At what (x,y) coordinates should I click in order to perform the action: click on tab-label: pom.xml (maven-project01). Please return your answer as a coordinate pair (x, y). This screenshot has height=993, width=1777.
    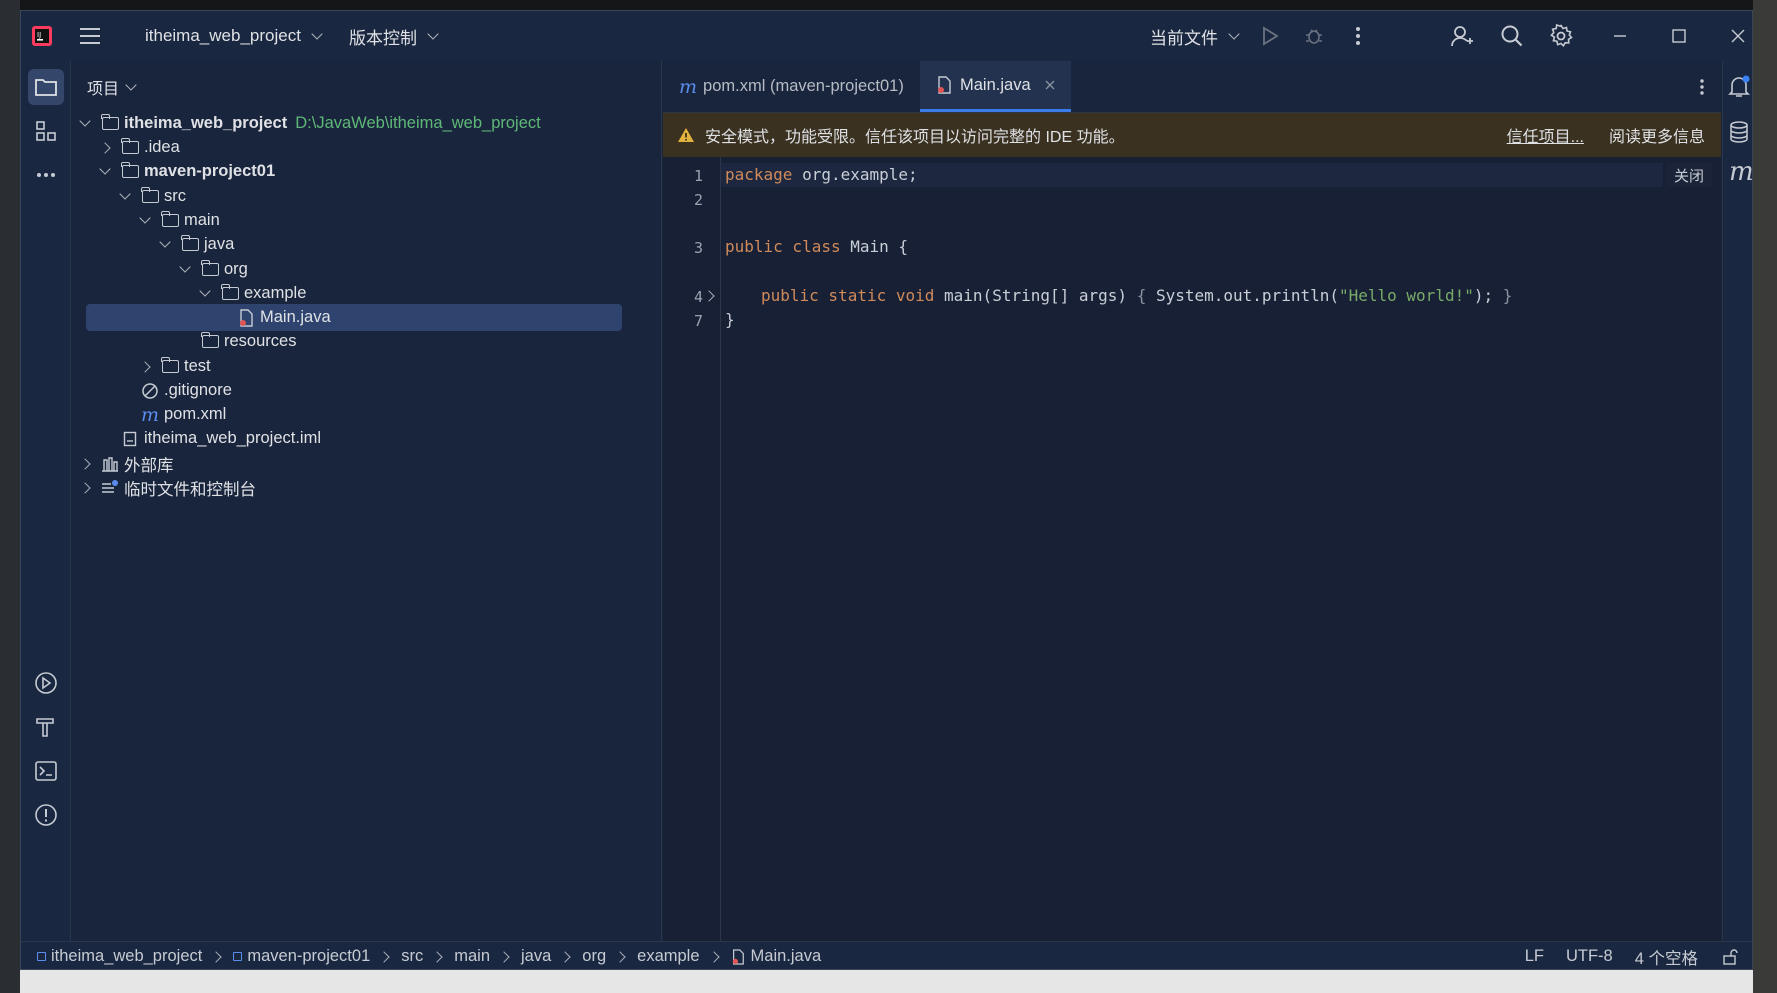
    Looking at the image, I should click on (803, 86).